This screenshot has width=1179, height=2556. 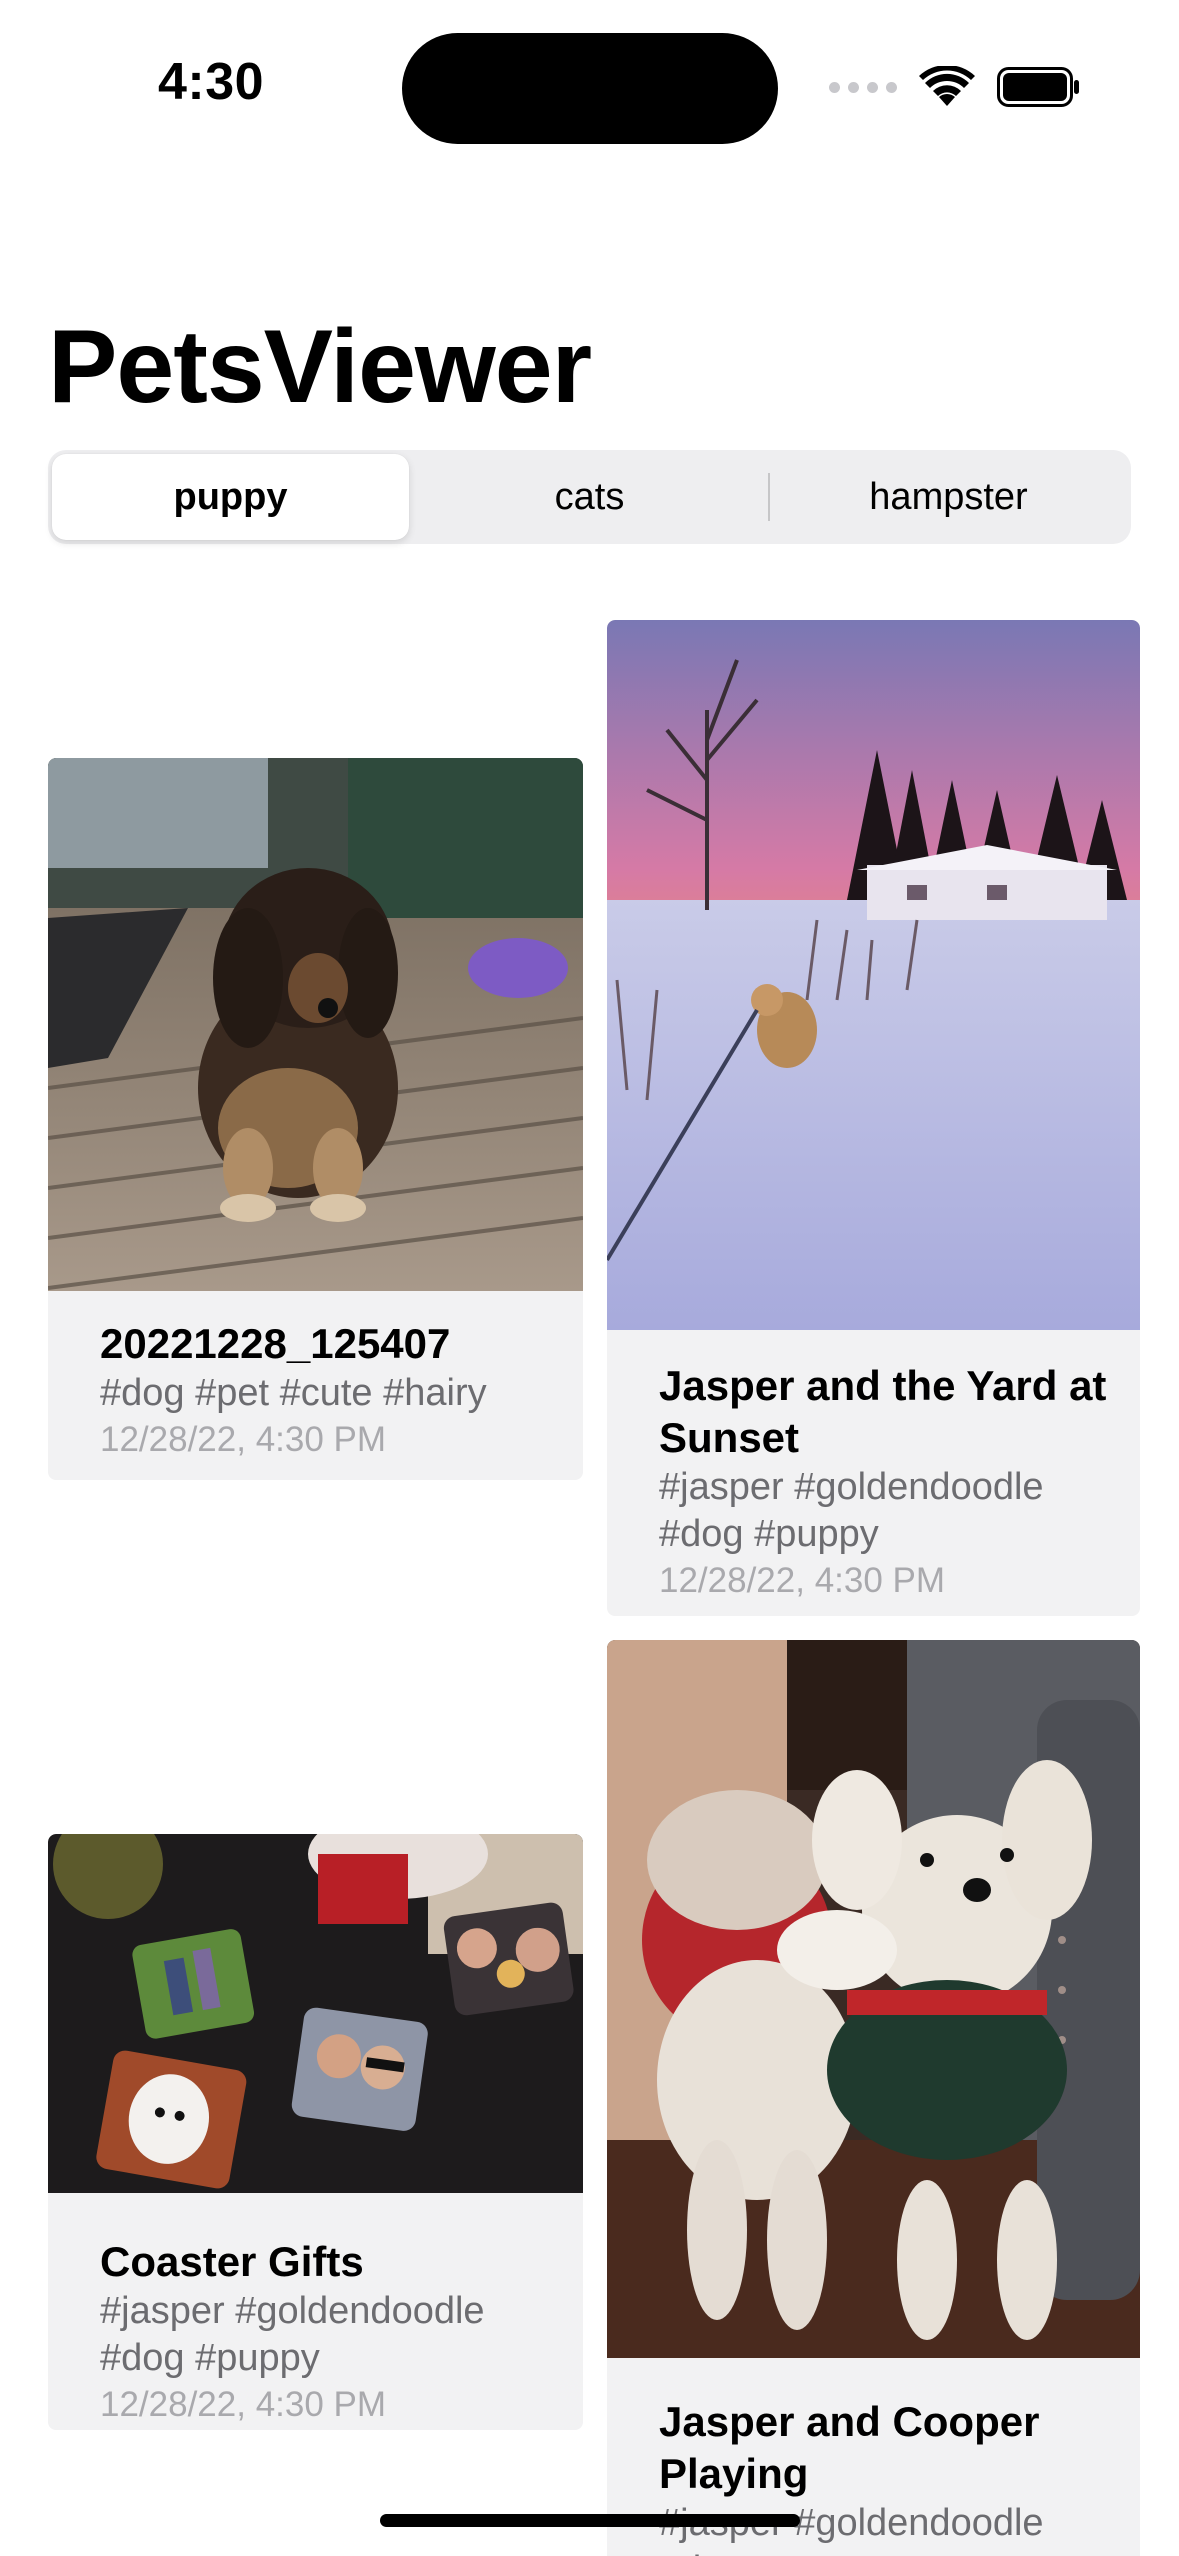 I want to click on status-indicators, so click(x=955, y=87).